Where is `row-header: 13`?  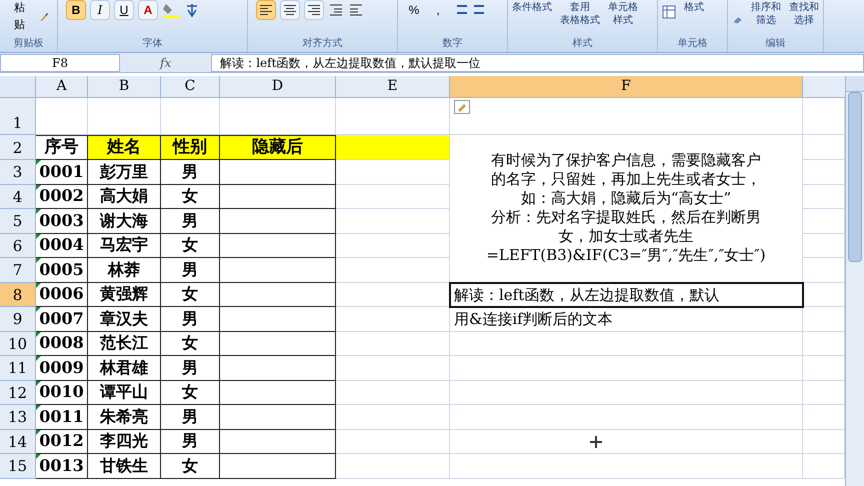 row-header: 13 is located at coordinates (18, 417).